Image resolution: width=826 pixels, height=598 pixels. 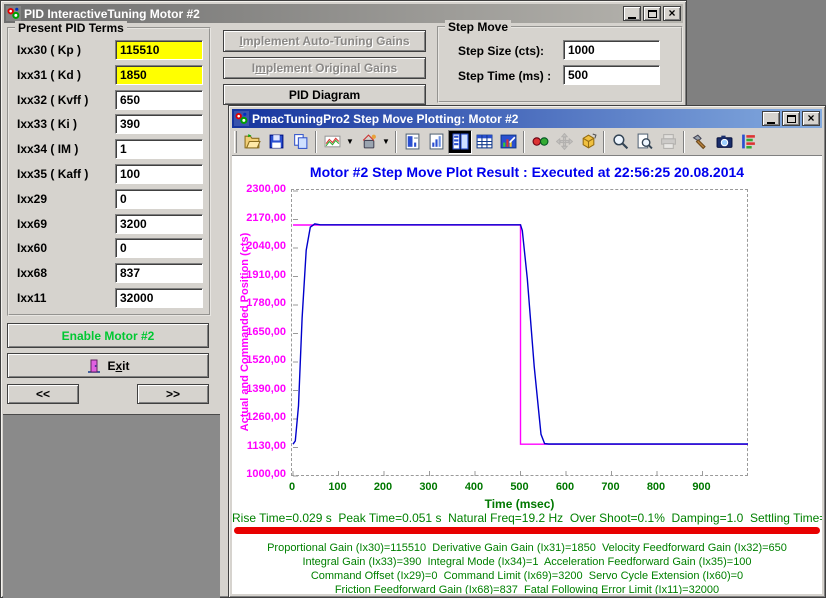 What do you see at coordinates (668, 142) in the screenshot?
I see `print-icon` at bounding box center [668, 142].